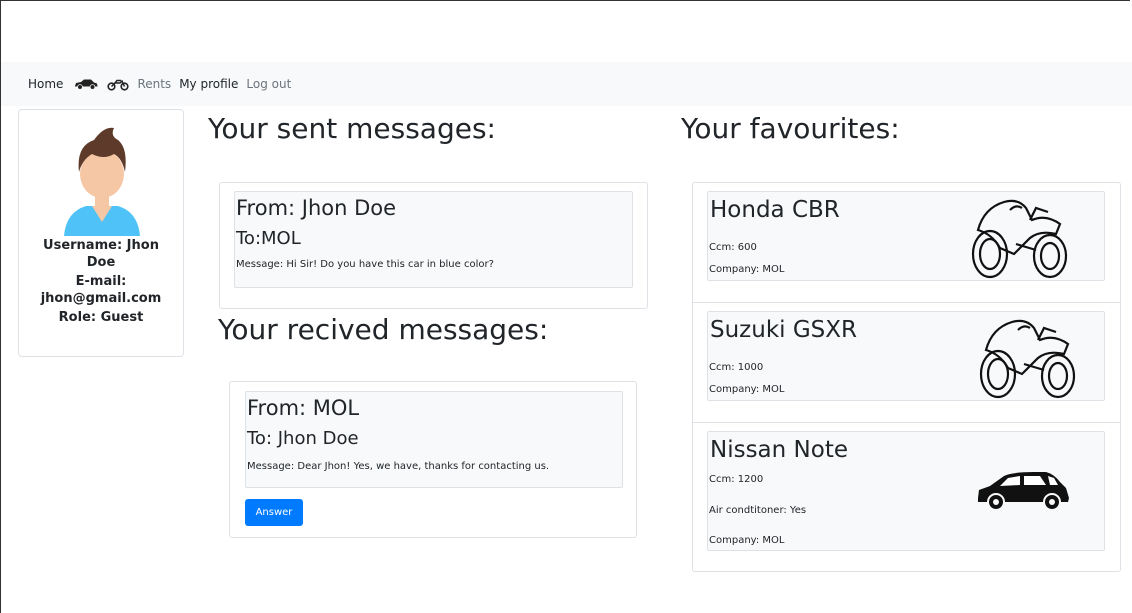  What do you see at coordinates (154, 84) in the screenshot?
I see `nav-rents-link: Rents` at bounding box center [154, 84].